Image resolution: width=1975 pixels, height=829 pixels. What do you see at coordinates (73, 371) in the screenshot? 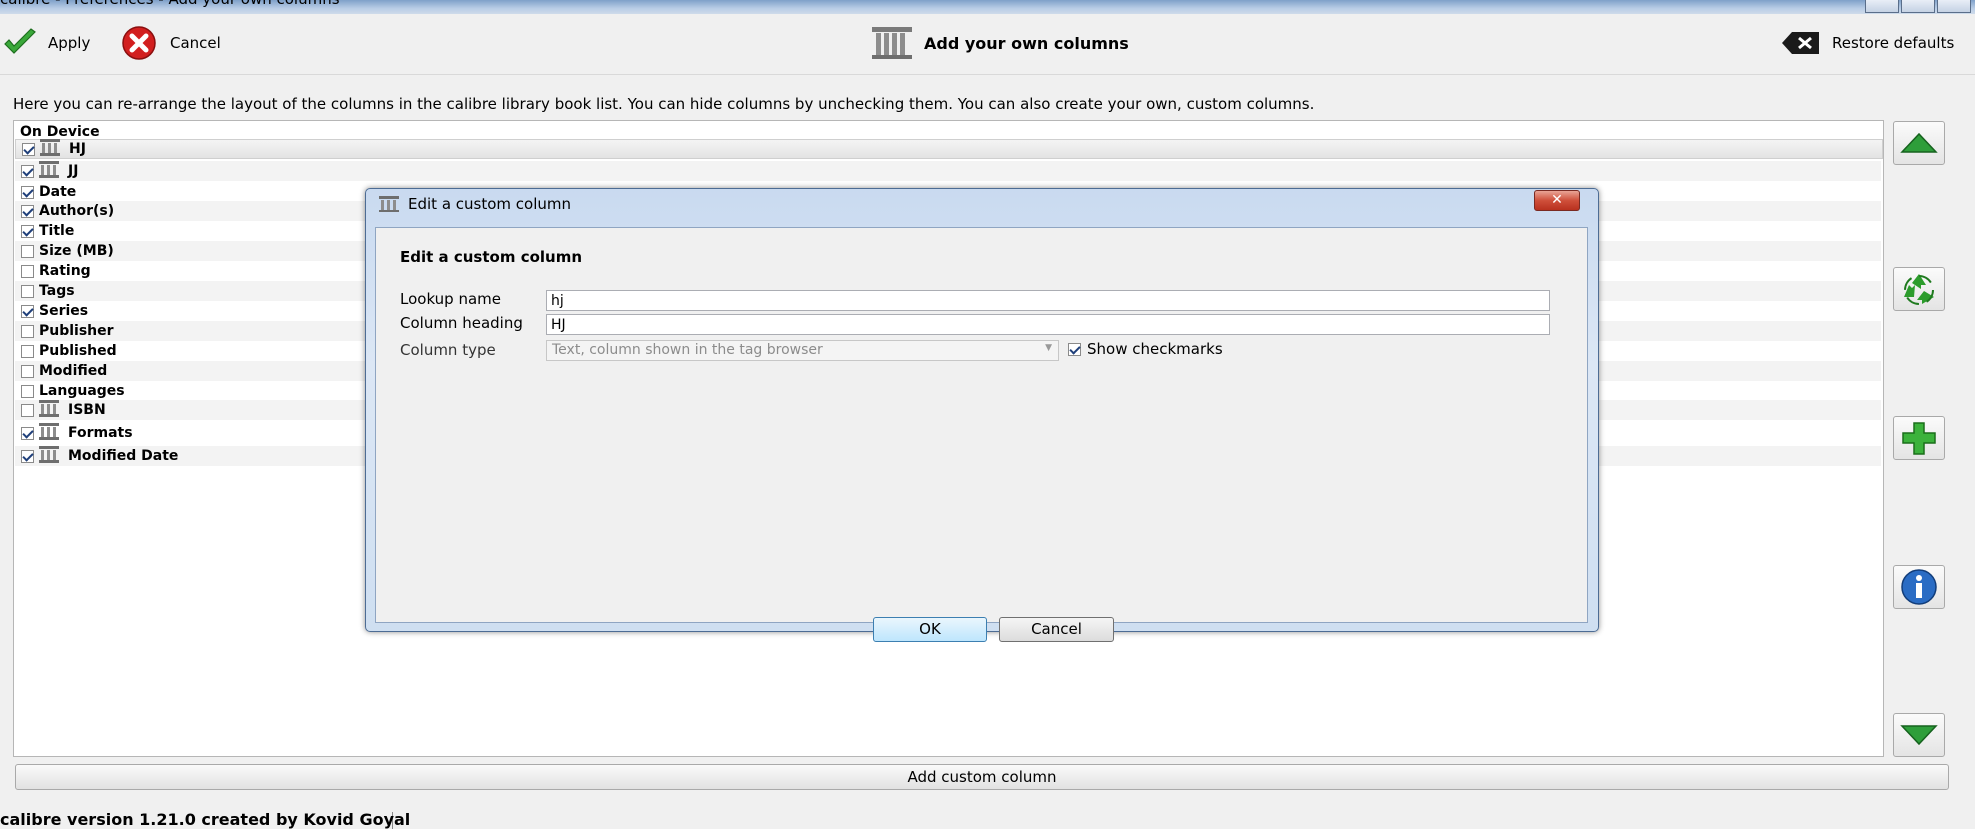
I see `column-label: Modified` at bounding box center [73, 371].